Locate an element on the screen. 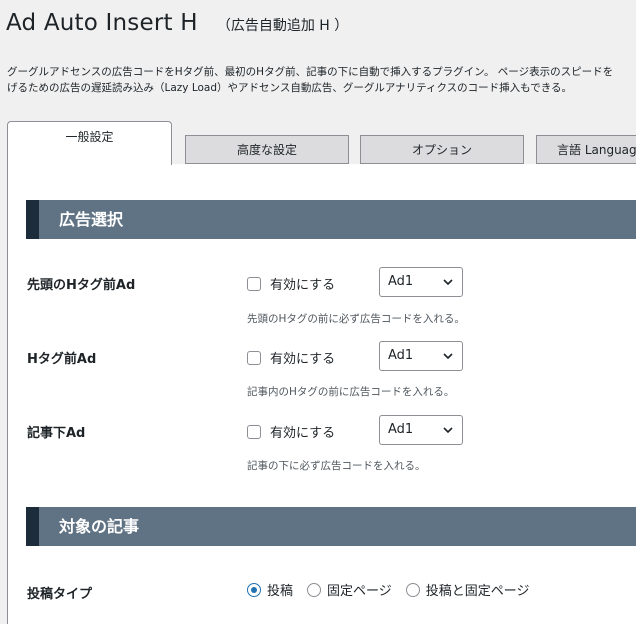 The height and width of the screenshot is (624, 636). tab-options: オプション is located at coordinates (442, 149).